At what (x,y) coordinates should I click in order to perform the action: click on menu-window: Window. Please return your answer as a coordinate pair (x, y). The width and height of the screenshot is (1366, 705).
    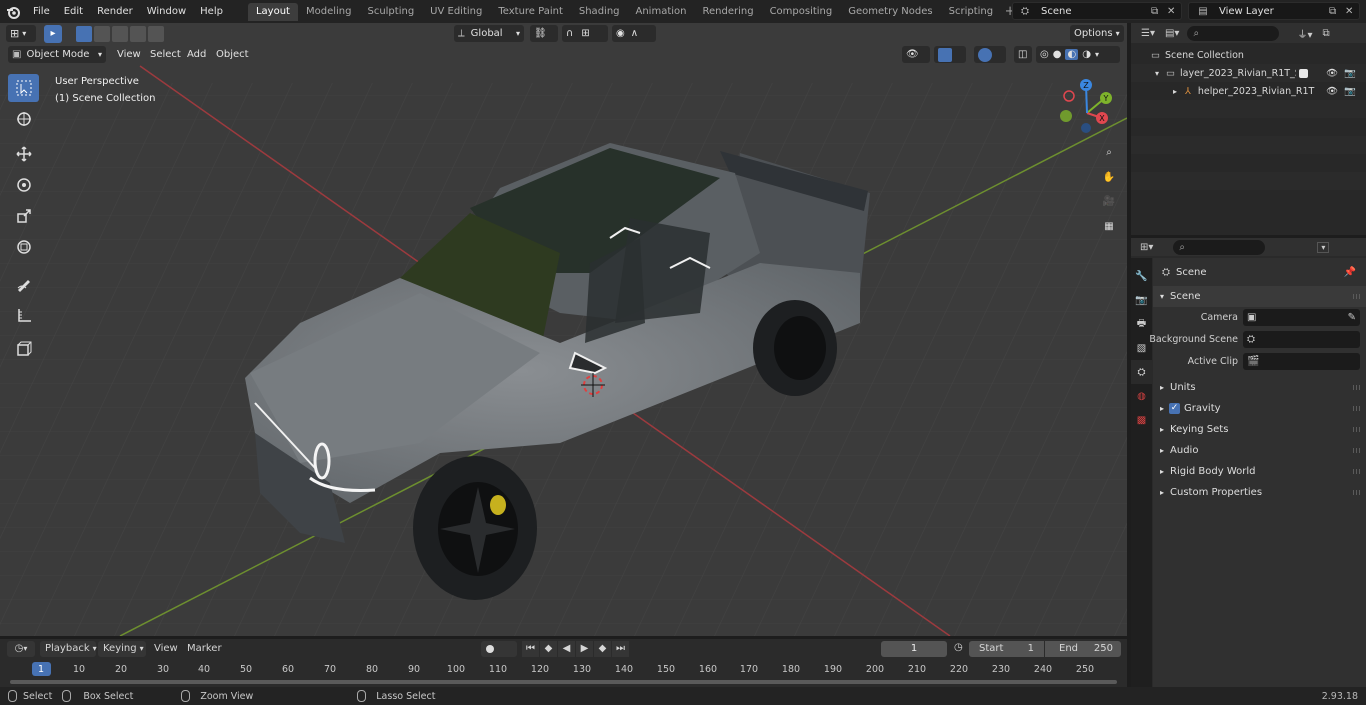
    Looking at the image, I should click on (166, 11).